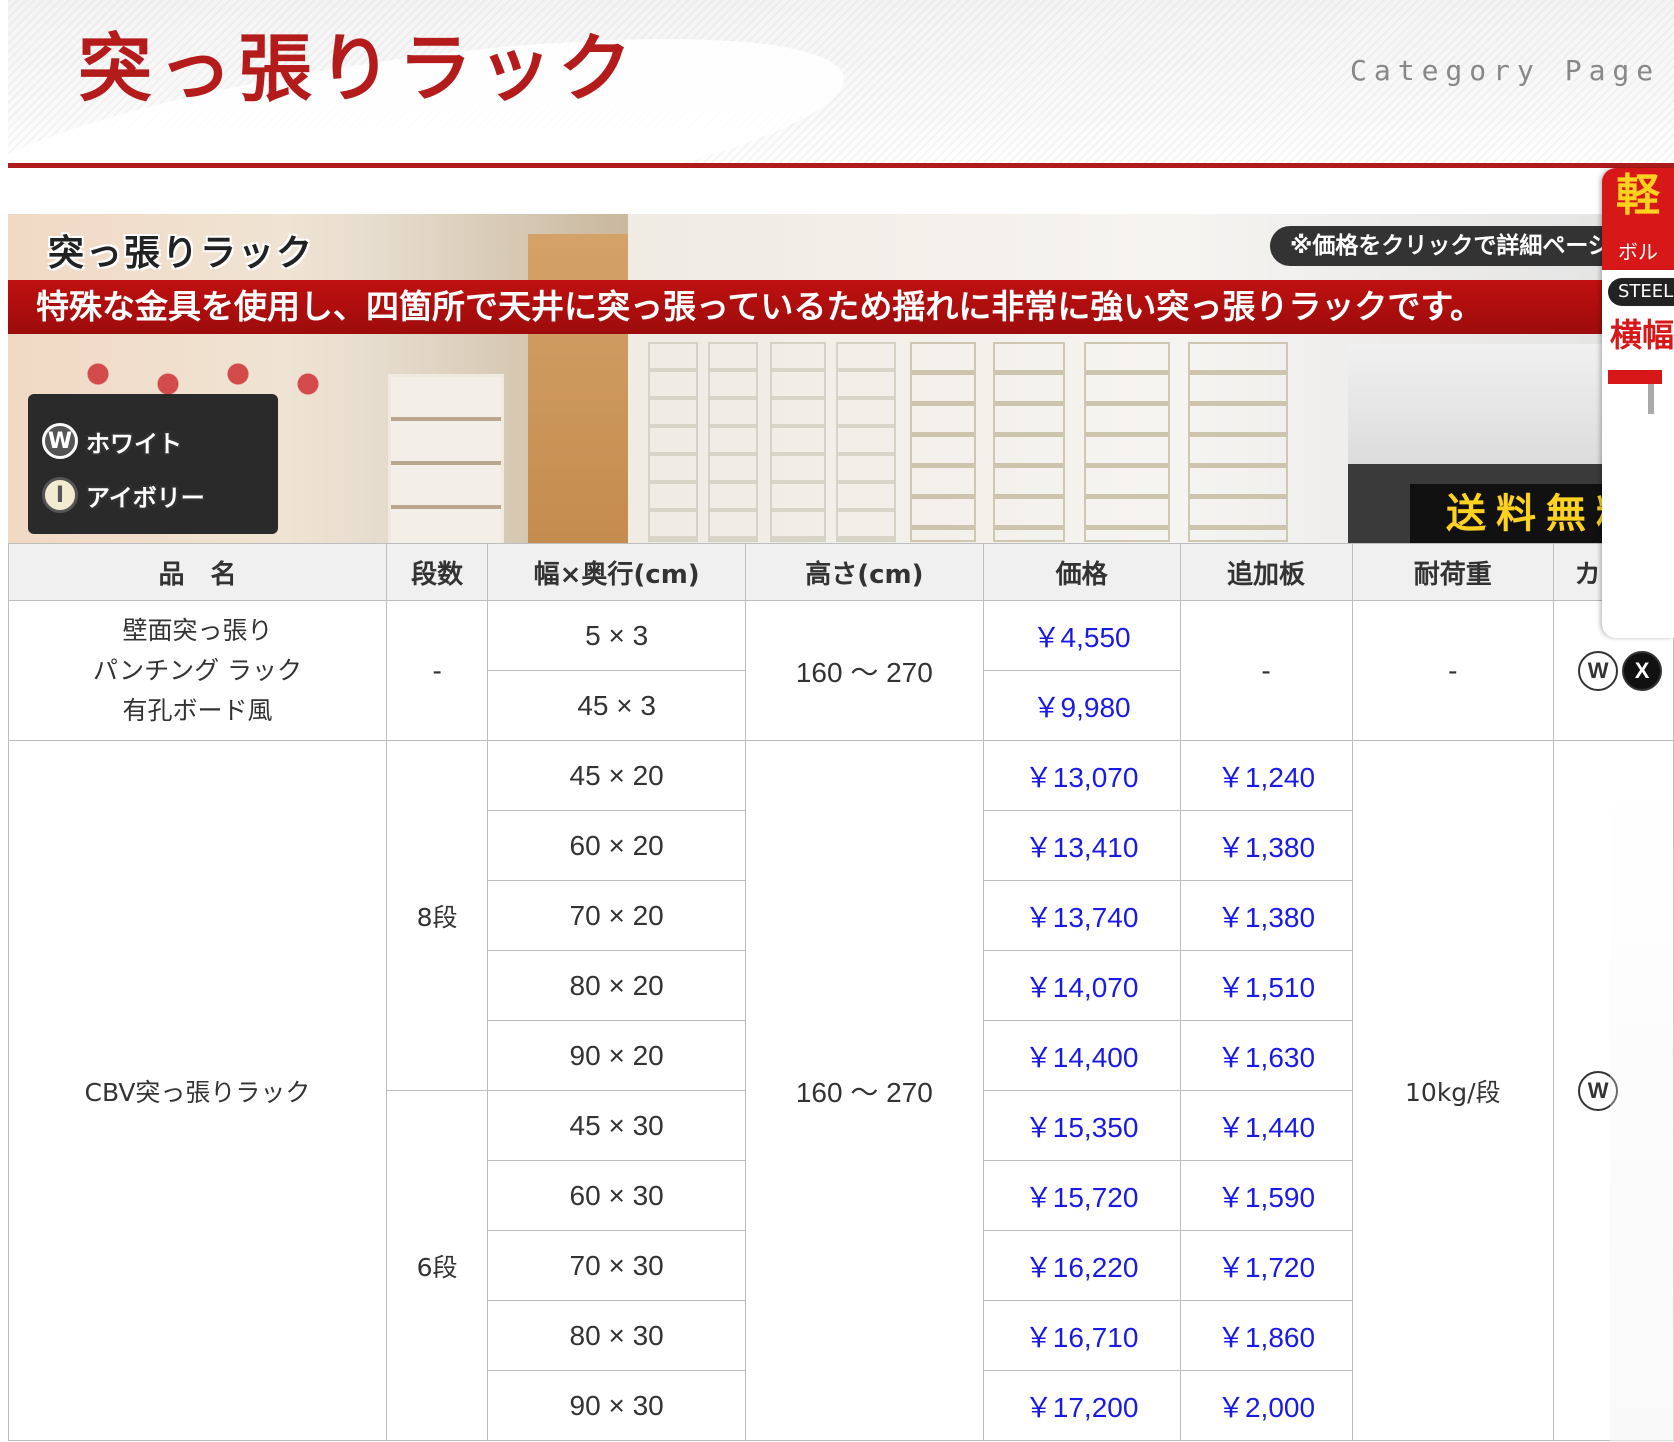  What do you see at coordinates (617, 1195) in the screenshot?
I see `size-cell: 60 × 30` at bounding box center [617, 1195].